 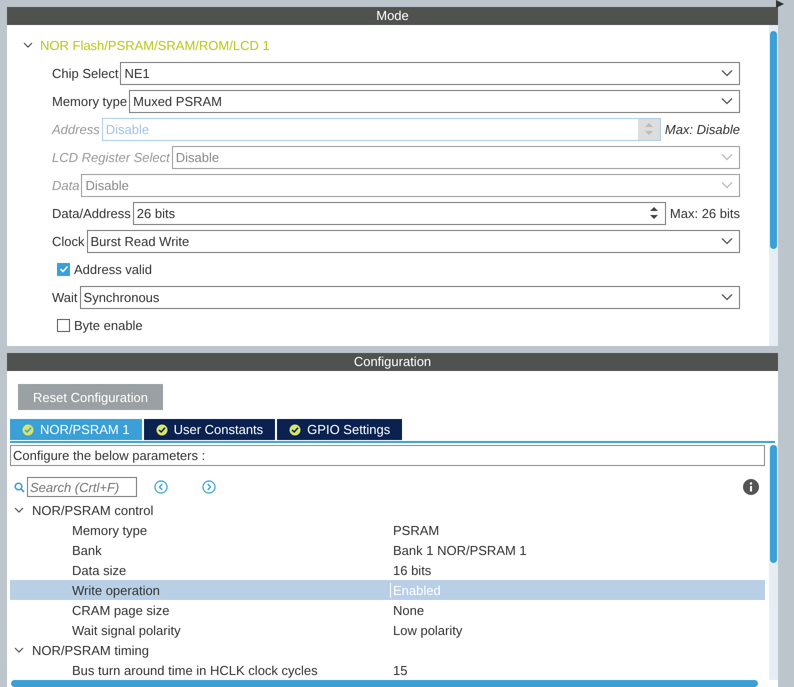 I want to click on group-title: NOR/PSRAM timing, so click(x=91, y=650).